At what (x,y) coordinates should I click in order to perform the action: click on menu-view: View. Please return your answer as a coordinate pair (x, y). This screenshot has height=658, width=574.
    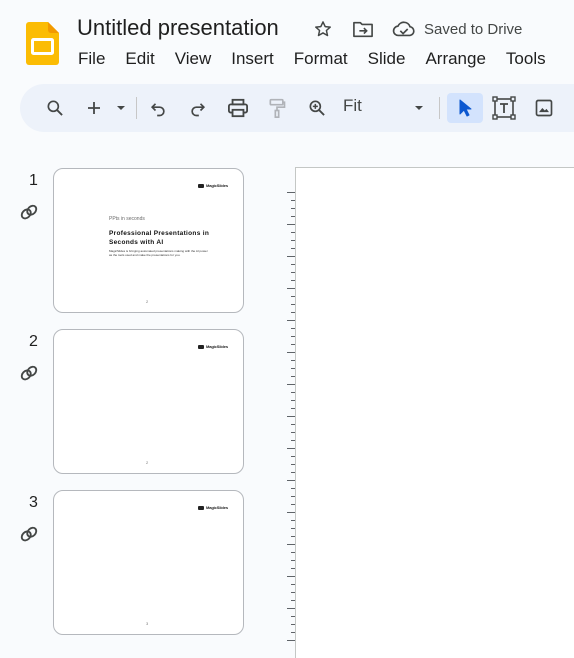
    Looking at the image, I should click on (193, 60).